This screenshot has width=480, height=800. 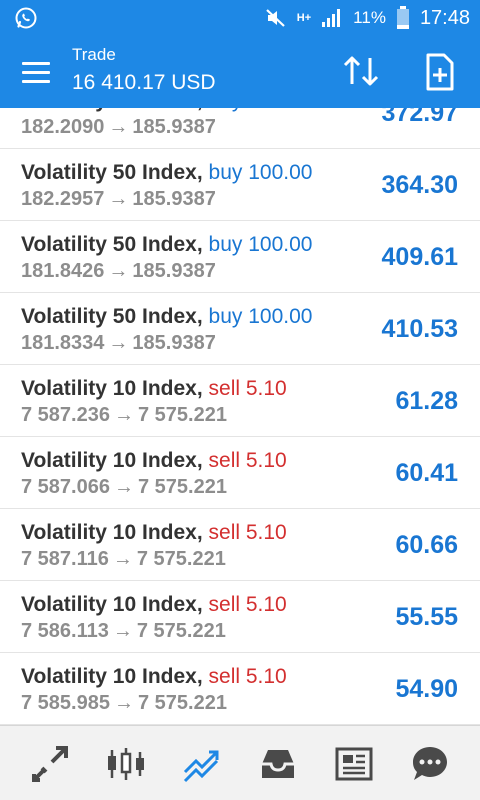 I want to click on sort-arrows-icon, so click(x=362, y=72).